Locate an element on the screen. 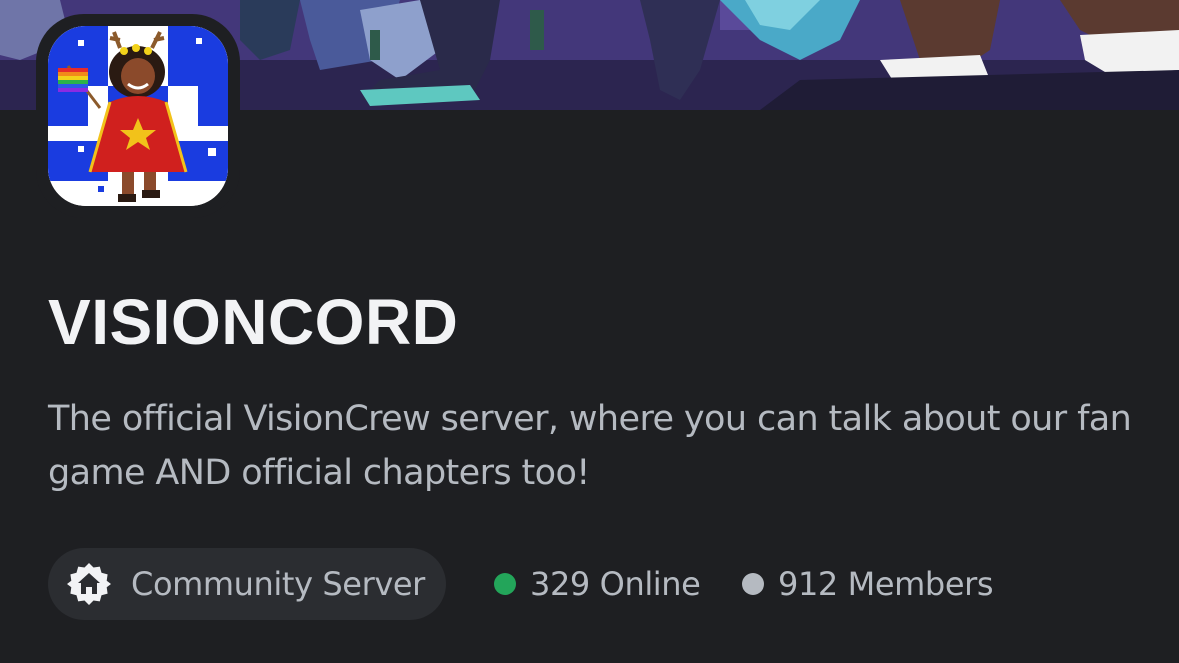 The height and width of the screenshot is (663, 1179). community-server-badge: Community Server is located at coordinates (247, 584).